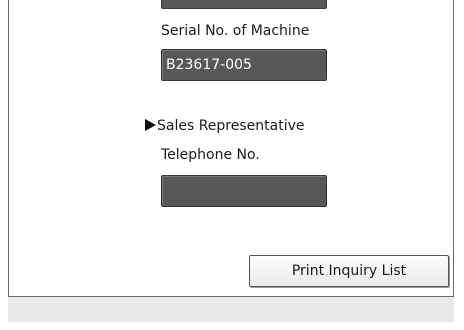  What do you see at coordinates (244, 4) in the screenshot?
I see `previous-field` at bounding box center [244, 4].